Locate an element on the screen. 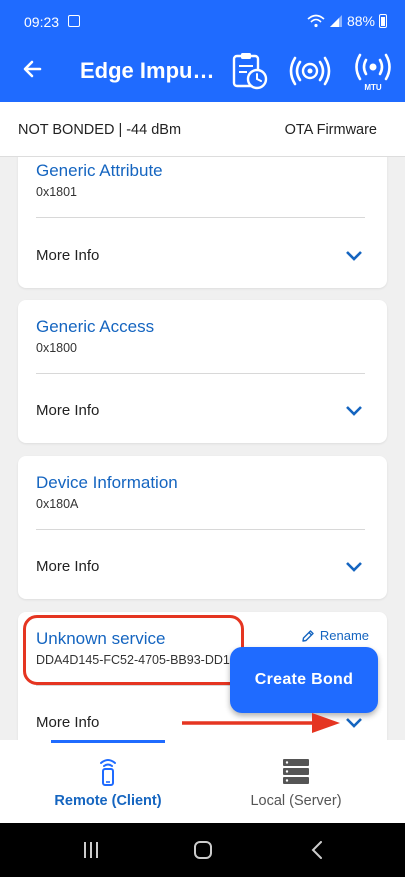 This screenshot has width=405, height=877. tab-label: Local (Server) is located at coordinates (296, 801).